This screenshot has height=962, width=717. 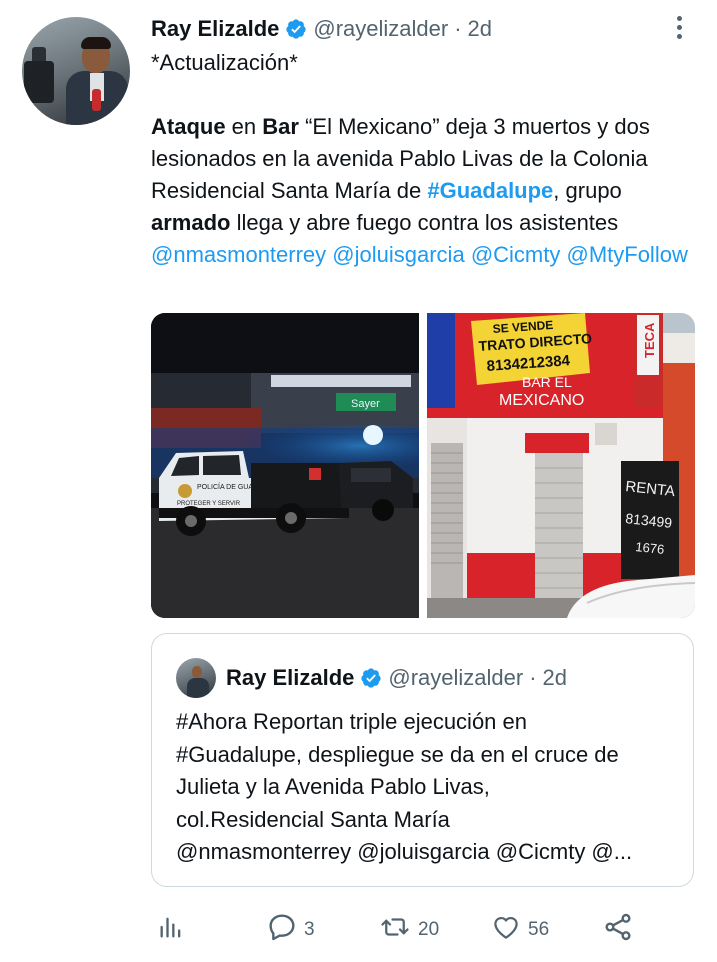 I want to click on photo1-sign-text: Sayer, so click(x=365, y=404).